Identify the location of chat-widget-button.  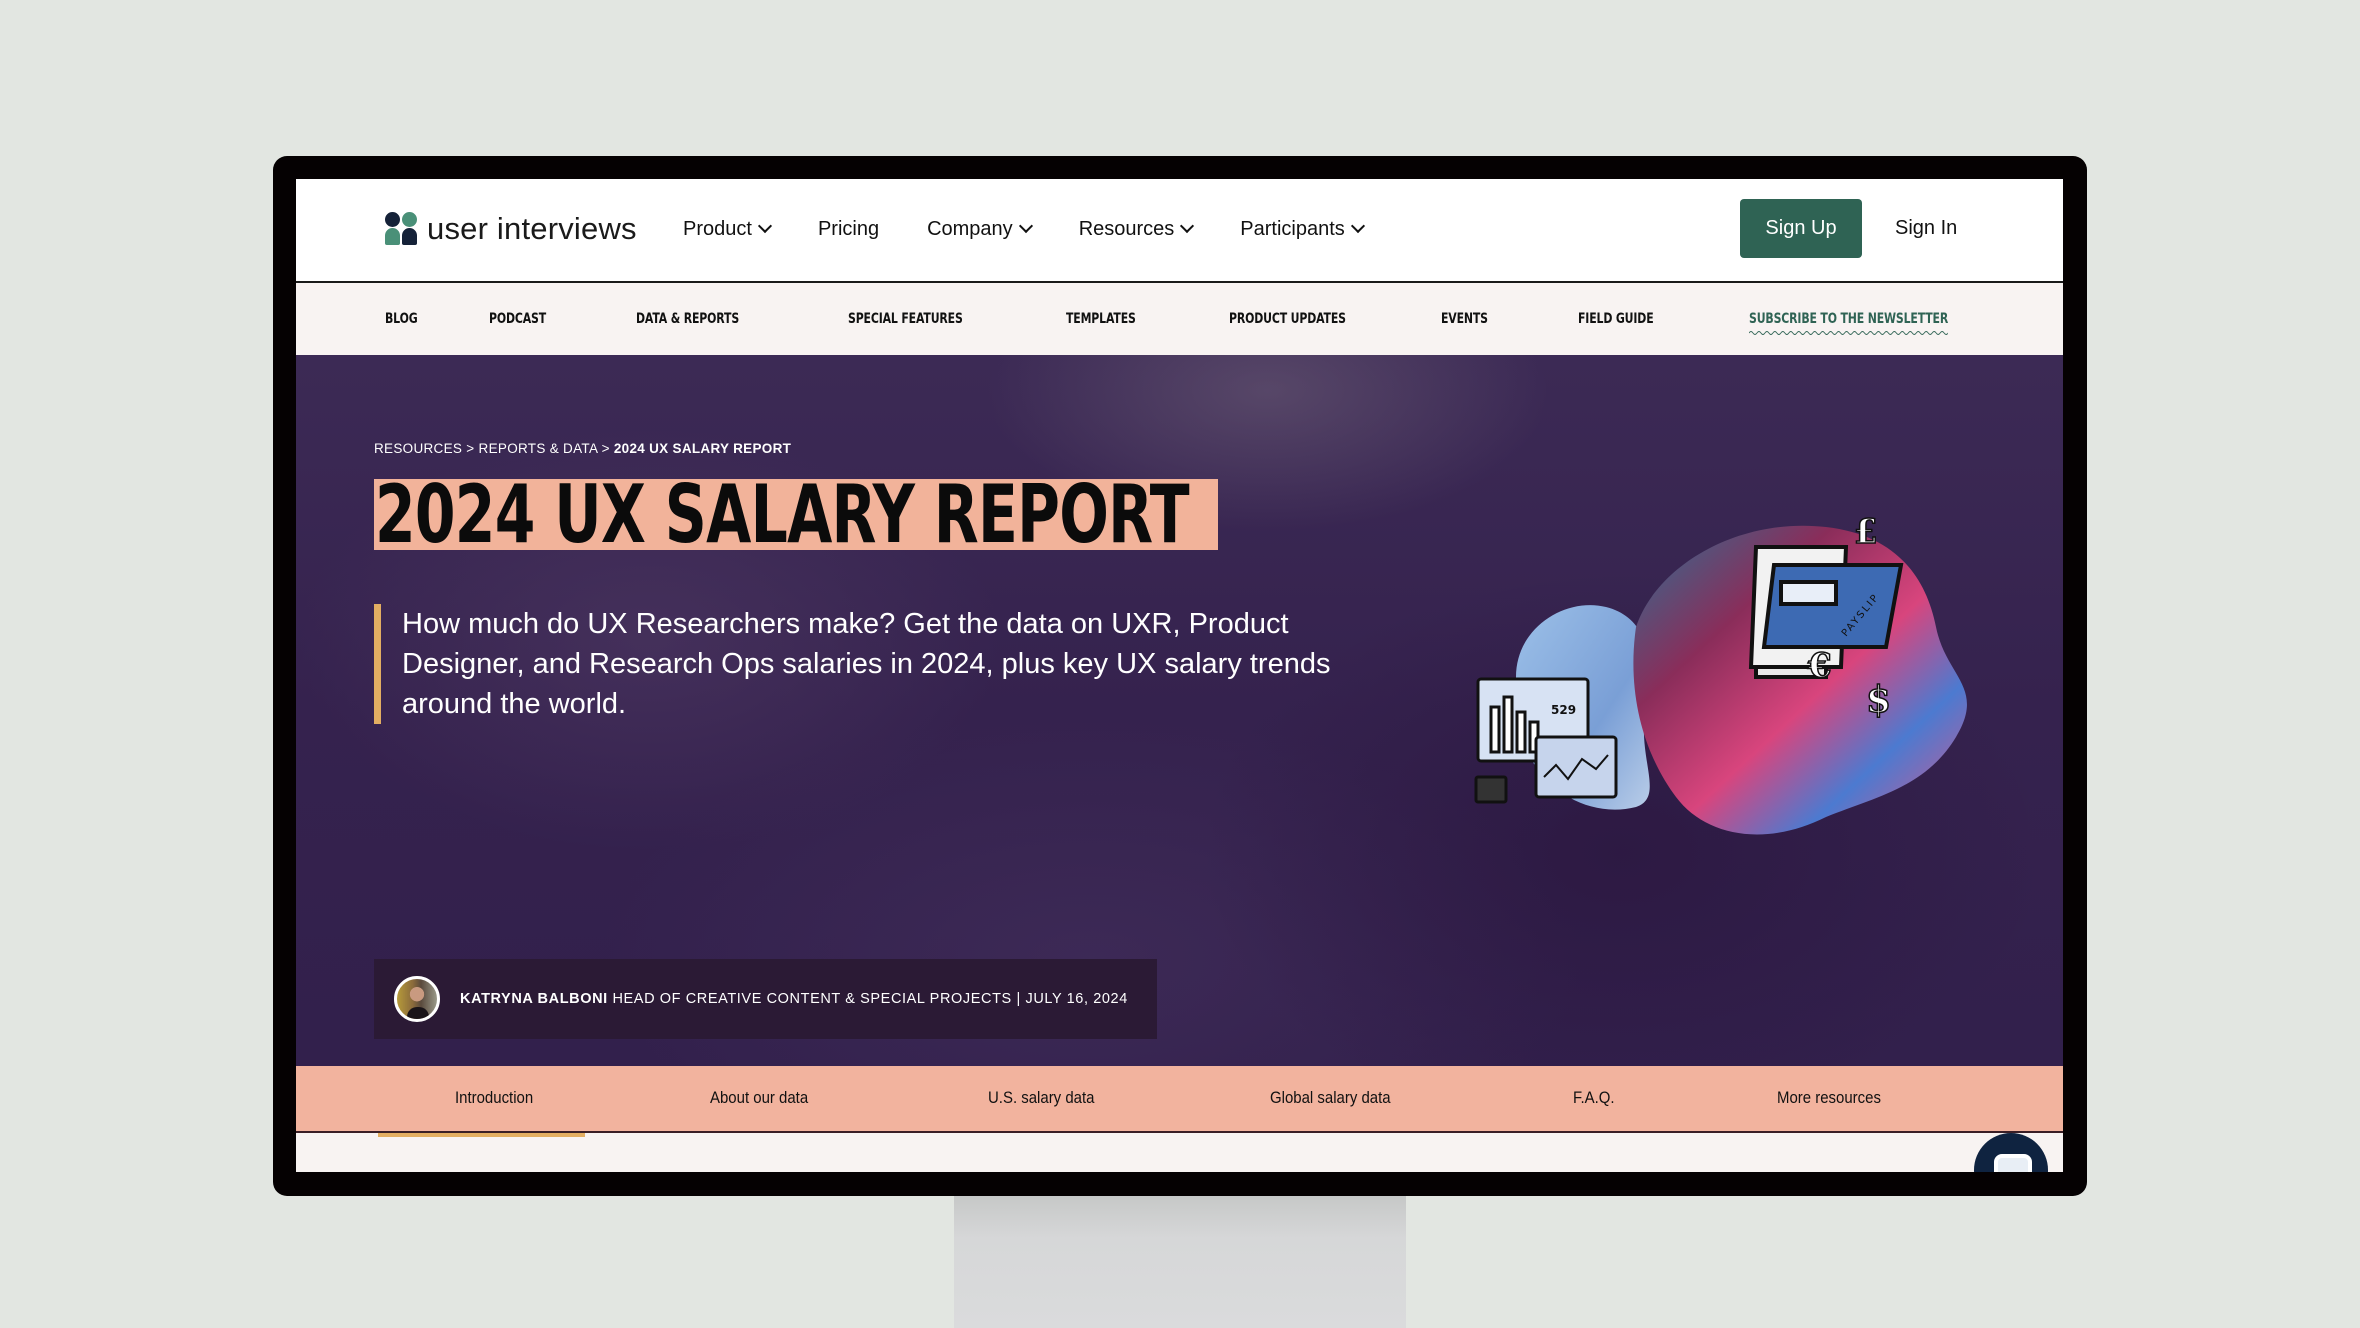
(2011, 1152).